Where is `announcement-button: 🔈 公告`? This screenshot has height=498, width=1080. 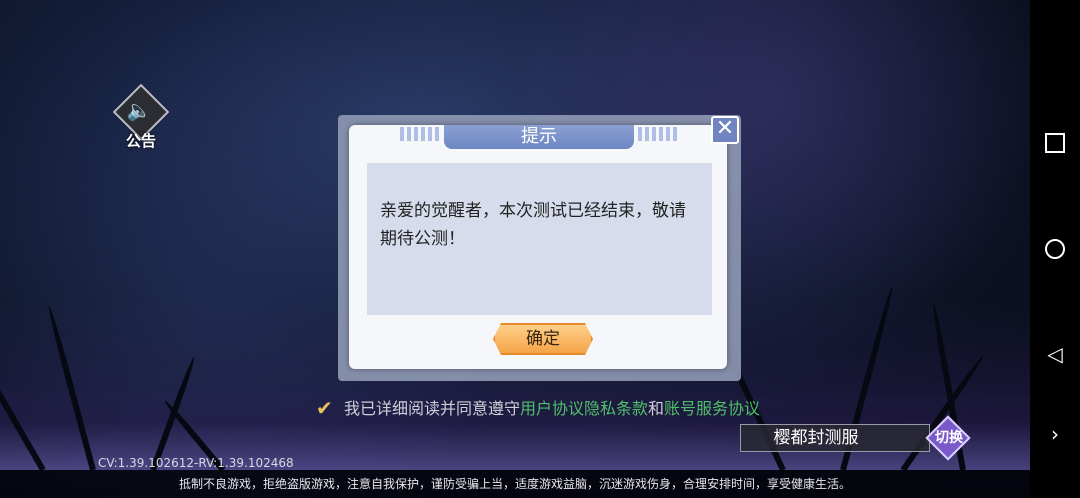 announcement-button: 🔈 公告 is located at coordinates (141, 117).